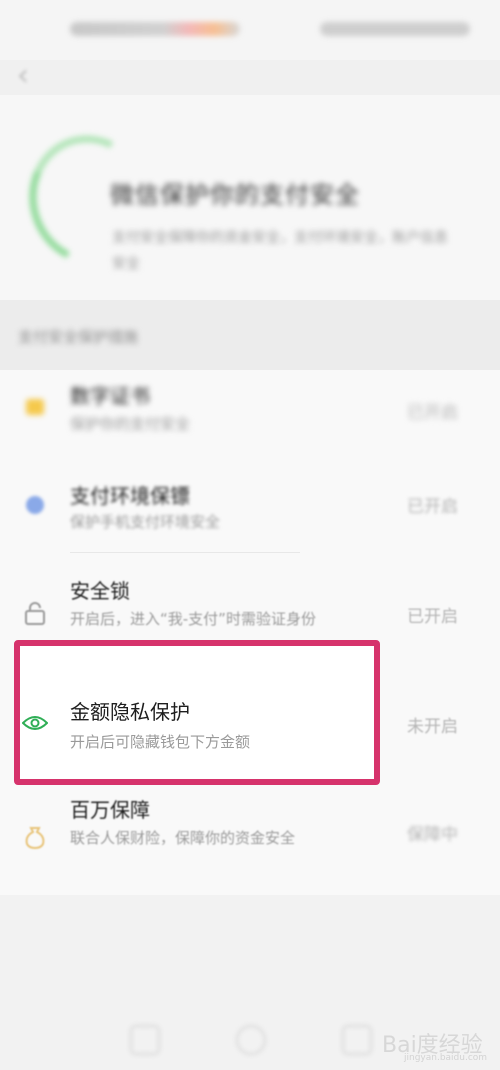 This screenshot has height=1070, width=500. What do you see at coordinates (100, 591) in the screenshot?
I see `item-title: 安全锁` at bounding box center [100, 591].